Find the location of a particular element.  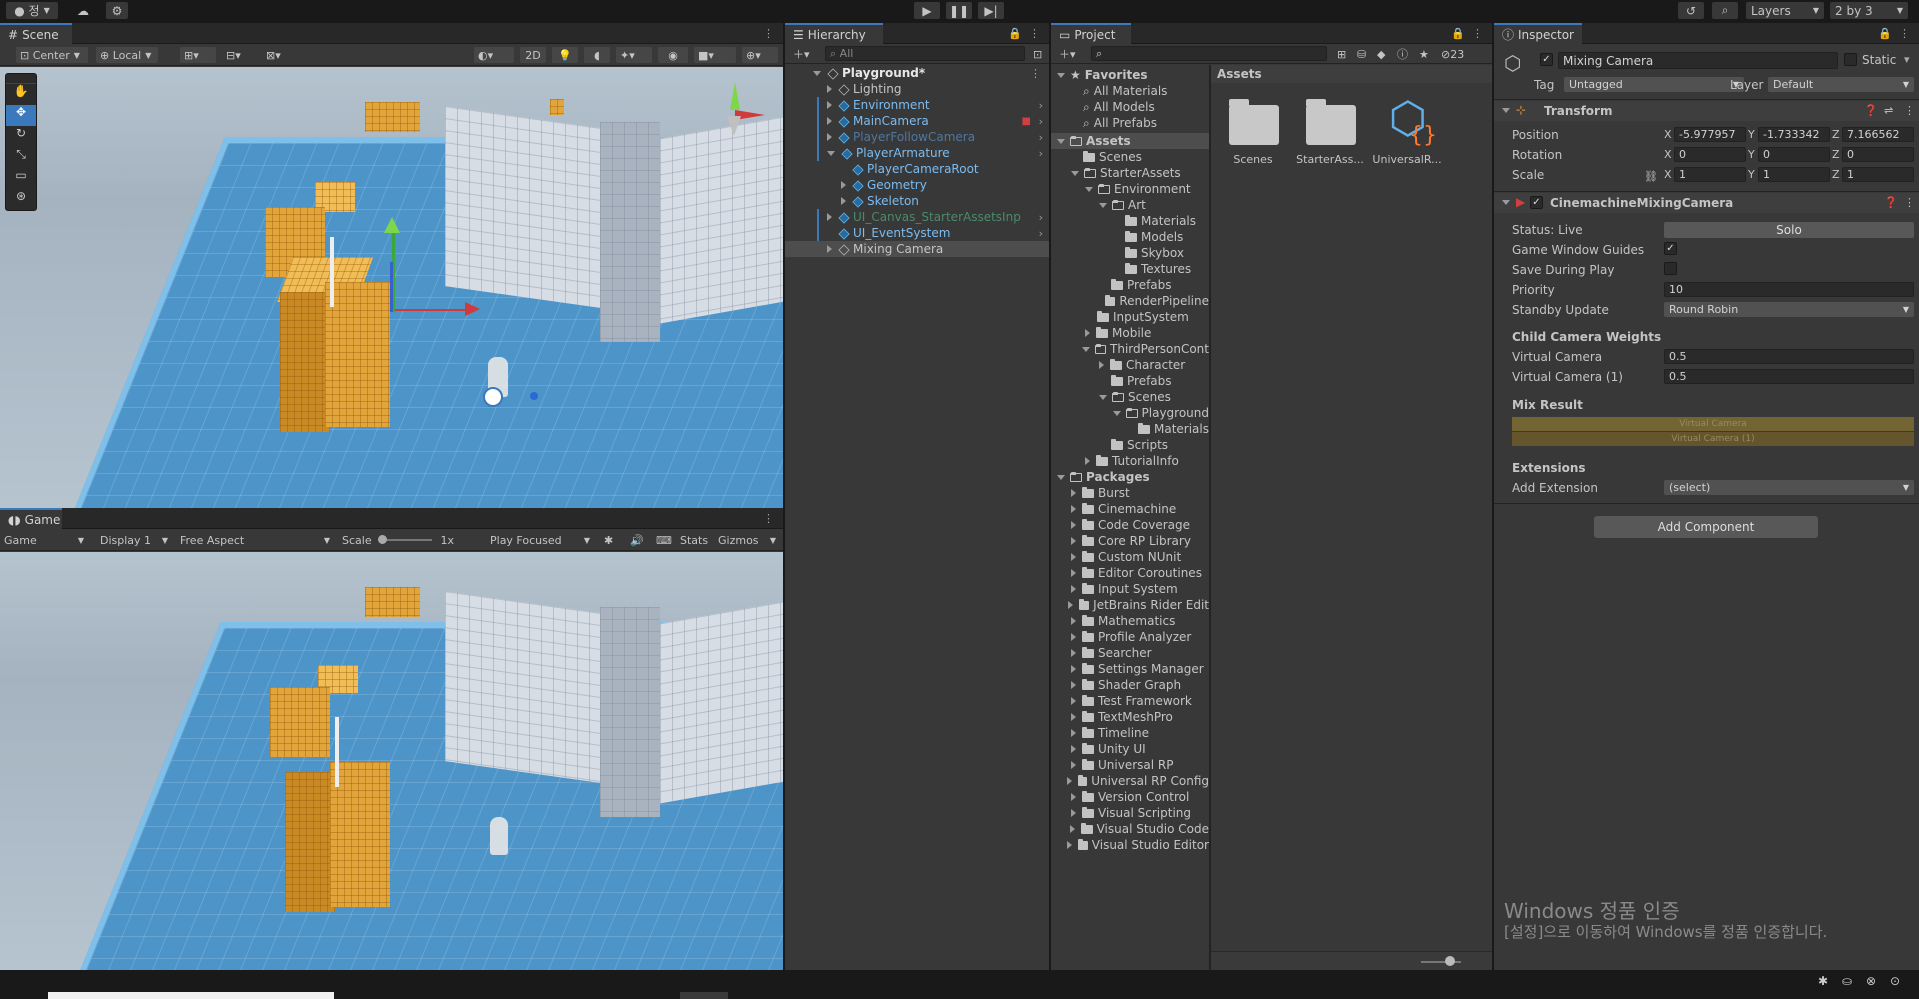

package-item: Visual Studio Code is located at coordinates (1130, 829).